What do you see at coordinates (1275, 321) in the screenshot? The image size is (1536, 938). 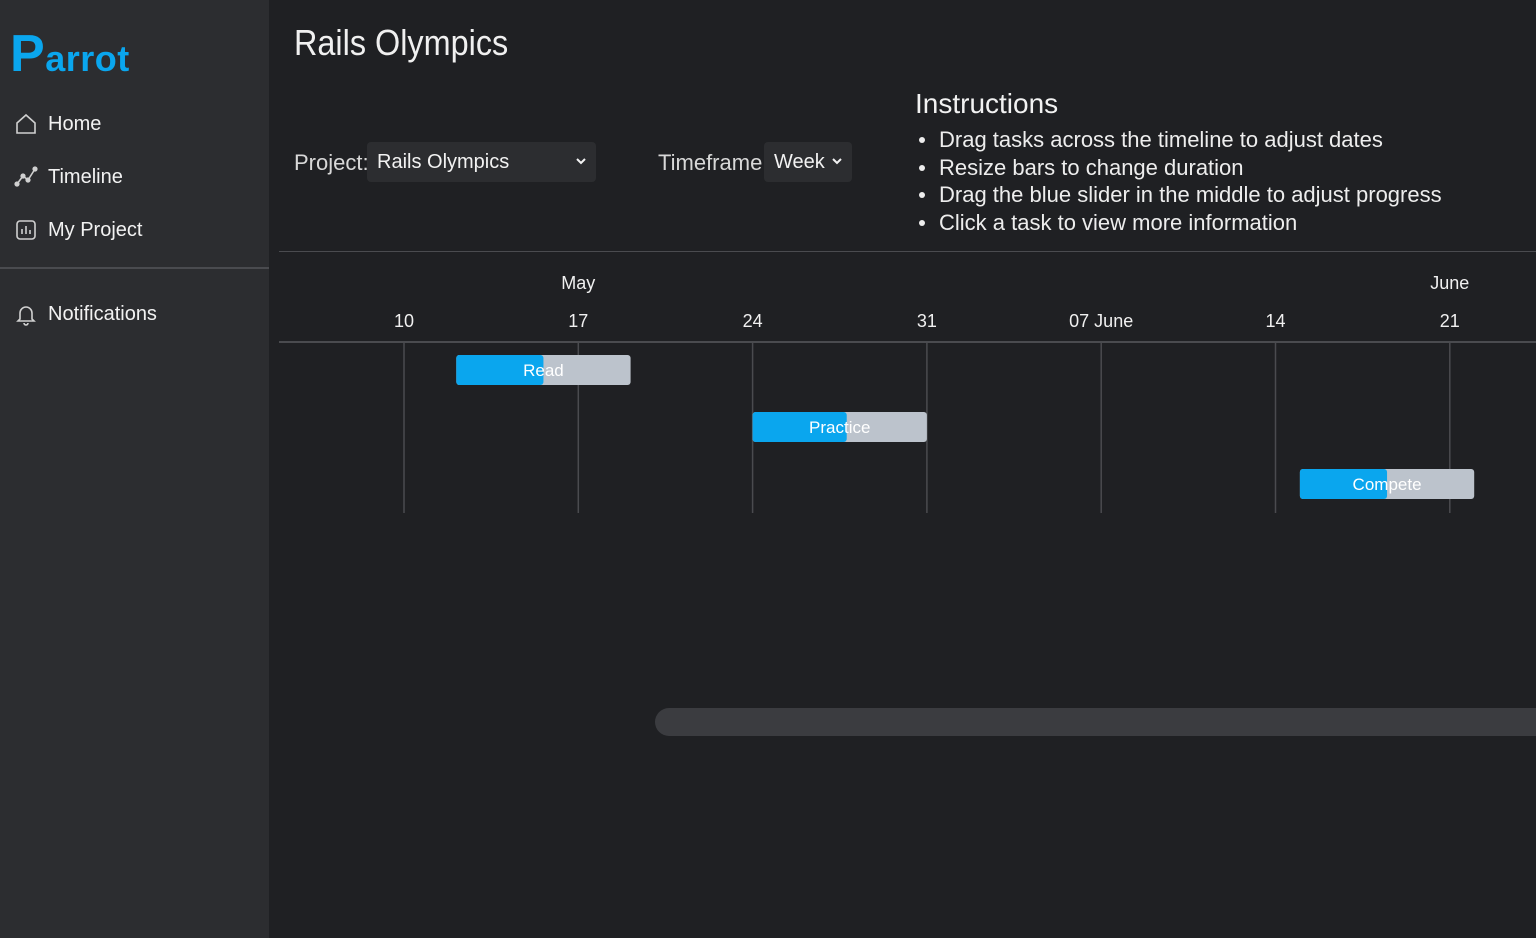 I see `tick-label: 14` at bounding box center [1275, 321].